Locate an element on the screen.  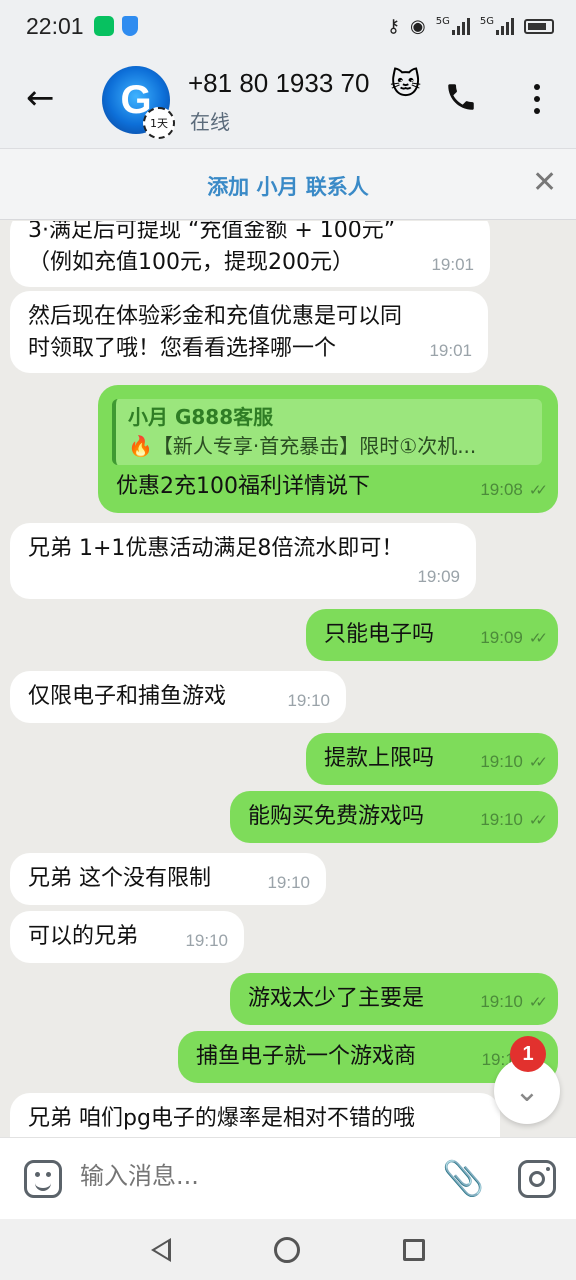
message-bubble: 兄弟 咱们pg电子的爆率是相对不错的哦 is located at coordinates (255, 1115).